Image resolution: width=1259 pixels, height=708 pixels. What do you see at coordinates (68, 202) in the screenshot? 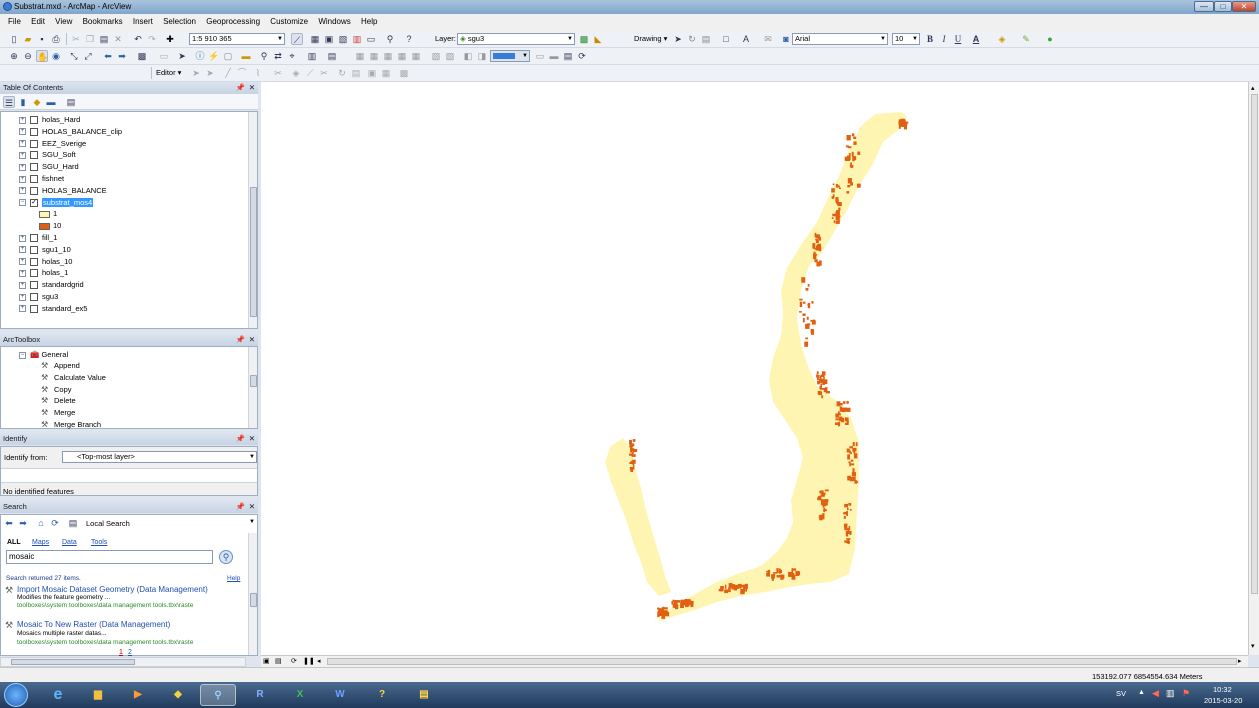
I see `layer-name: substrat_mos4` at bounding box center [68, 202].